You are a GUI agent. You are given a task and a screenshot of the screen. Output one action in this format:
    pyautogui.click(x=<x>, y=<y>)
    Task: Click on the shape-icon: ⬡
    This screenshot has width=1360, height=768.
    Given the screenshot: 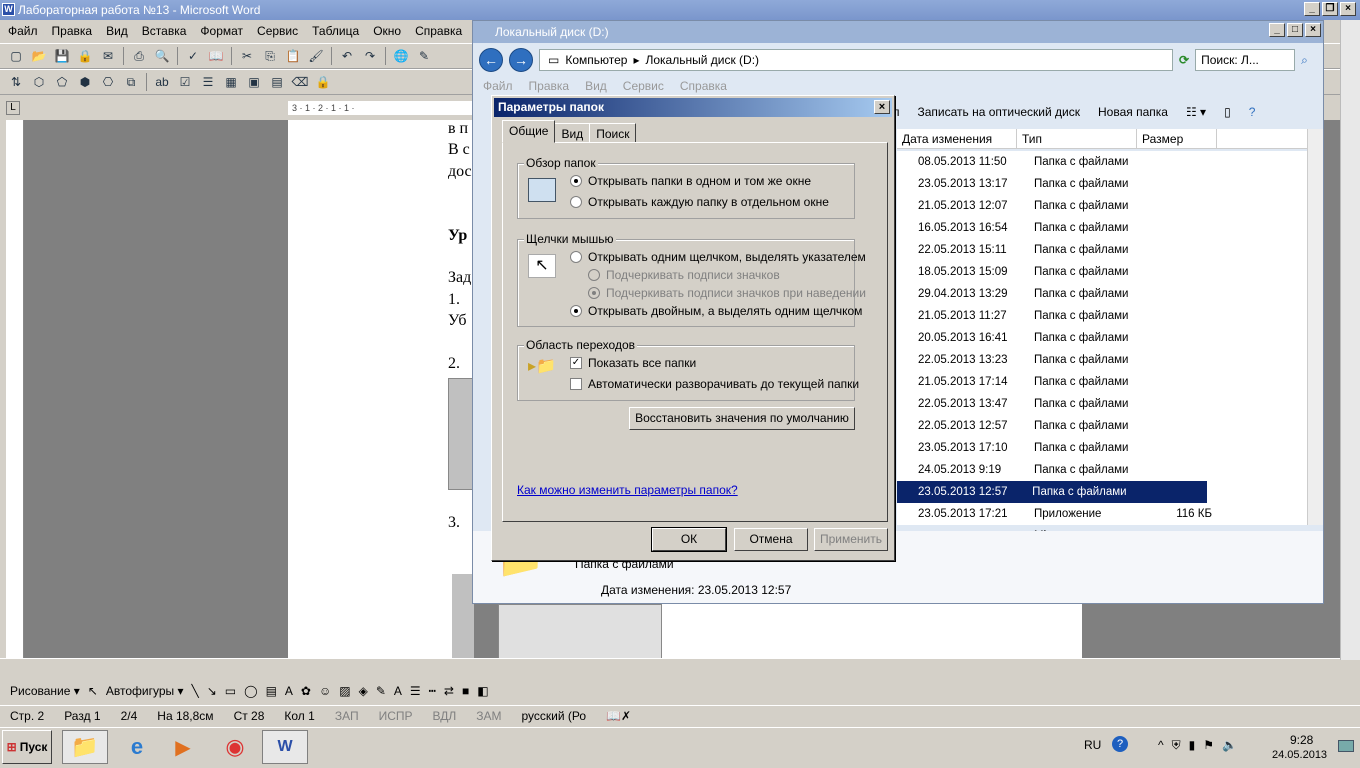 What is the action you would take?
    pyautogui.click(x=39, y=82)
    